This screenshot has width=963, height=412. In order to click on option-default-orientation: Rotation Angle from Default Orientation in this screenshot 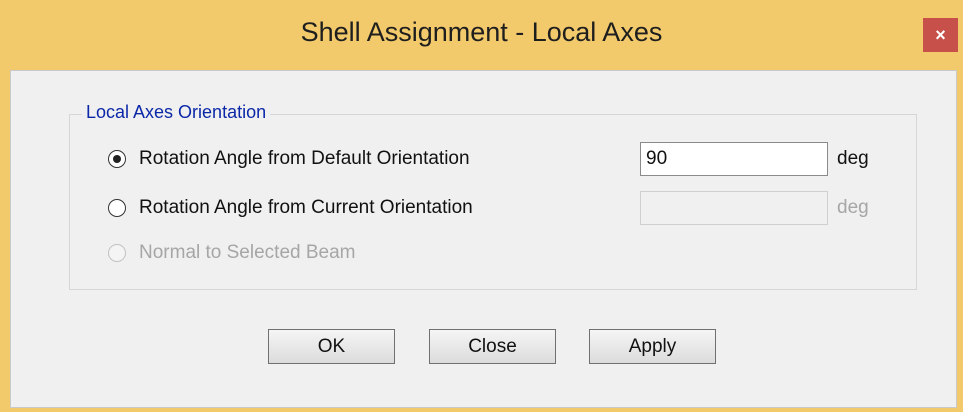, I will do `click(289, 159)`.